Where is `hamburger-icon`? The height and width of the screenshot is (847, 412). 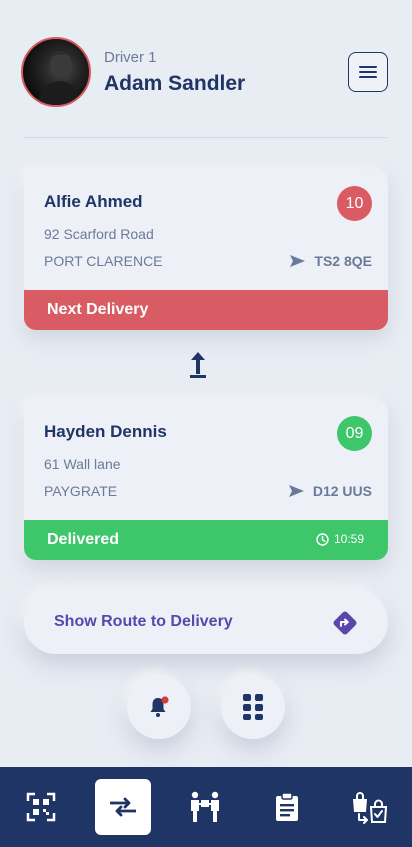
hamburger-icon is located at coordinates (368, 72).